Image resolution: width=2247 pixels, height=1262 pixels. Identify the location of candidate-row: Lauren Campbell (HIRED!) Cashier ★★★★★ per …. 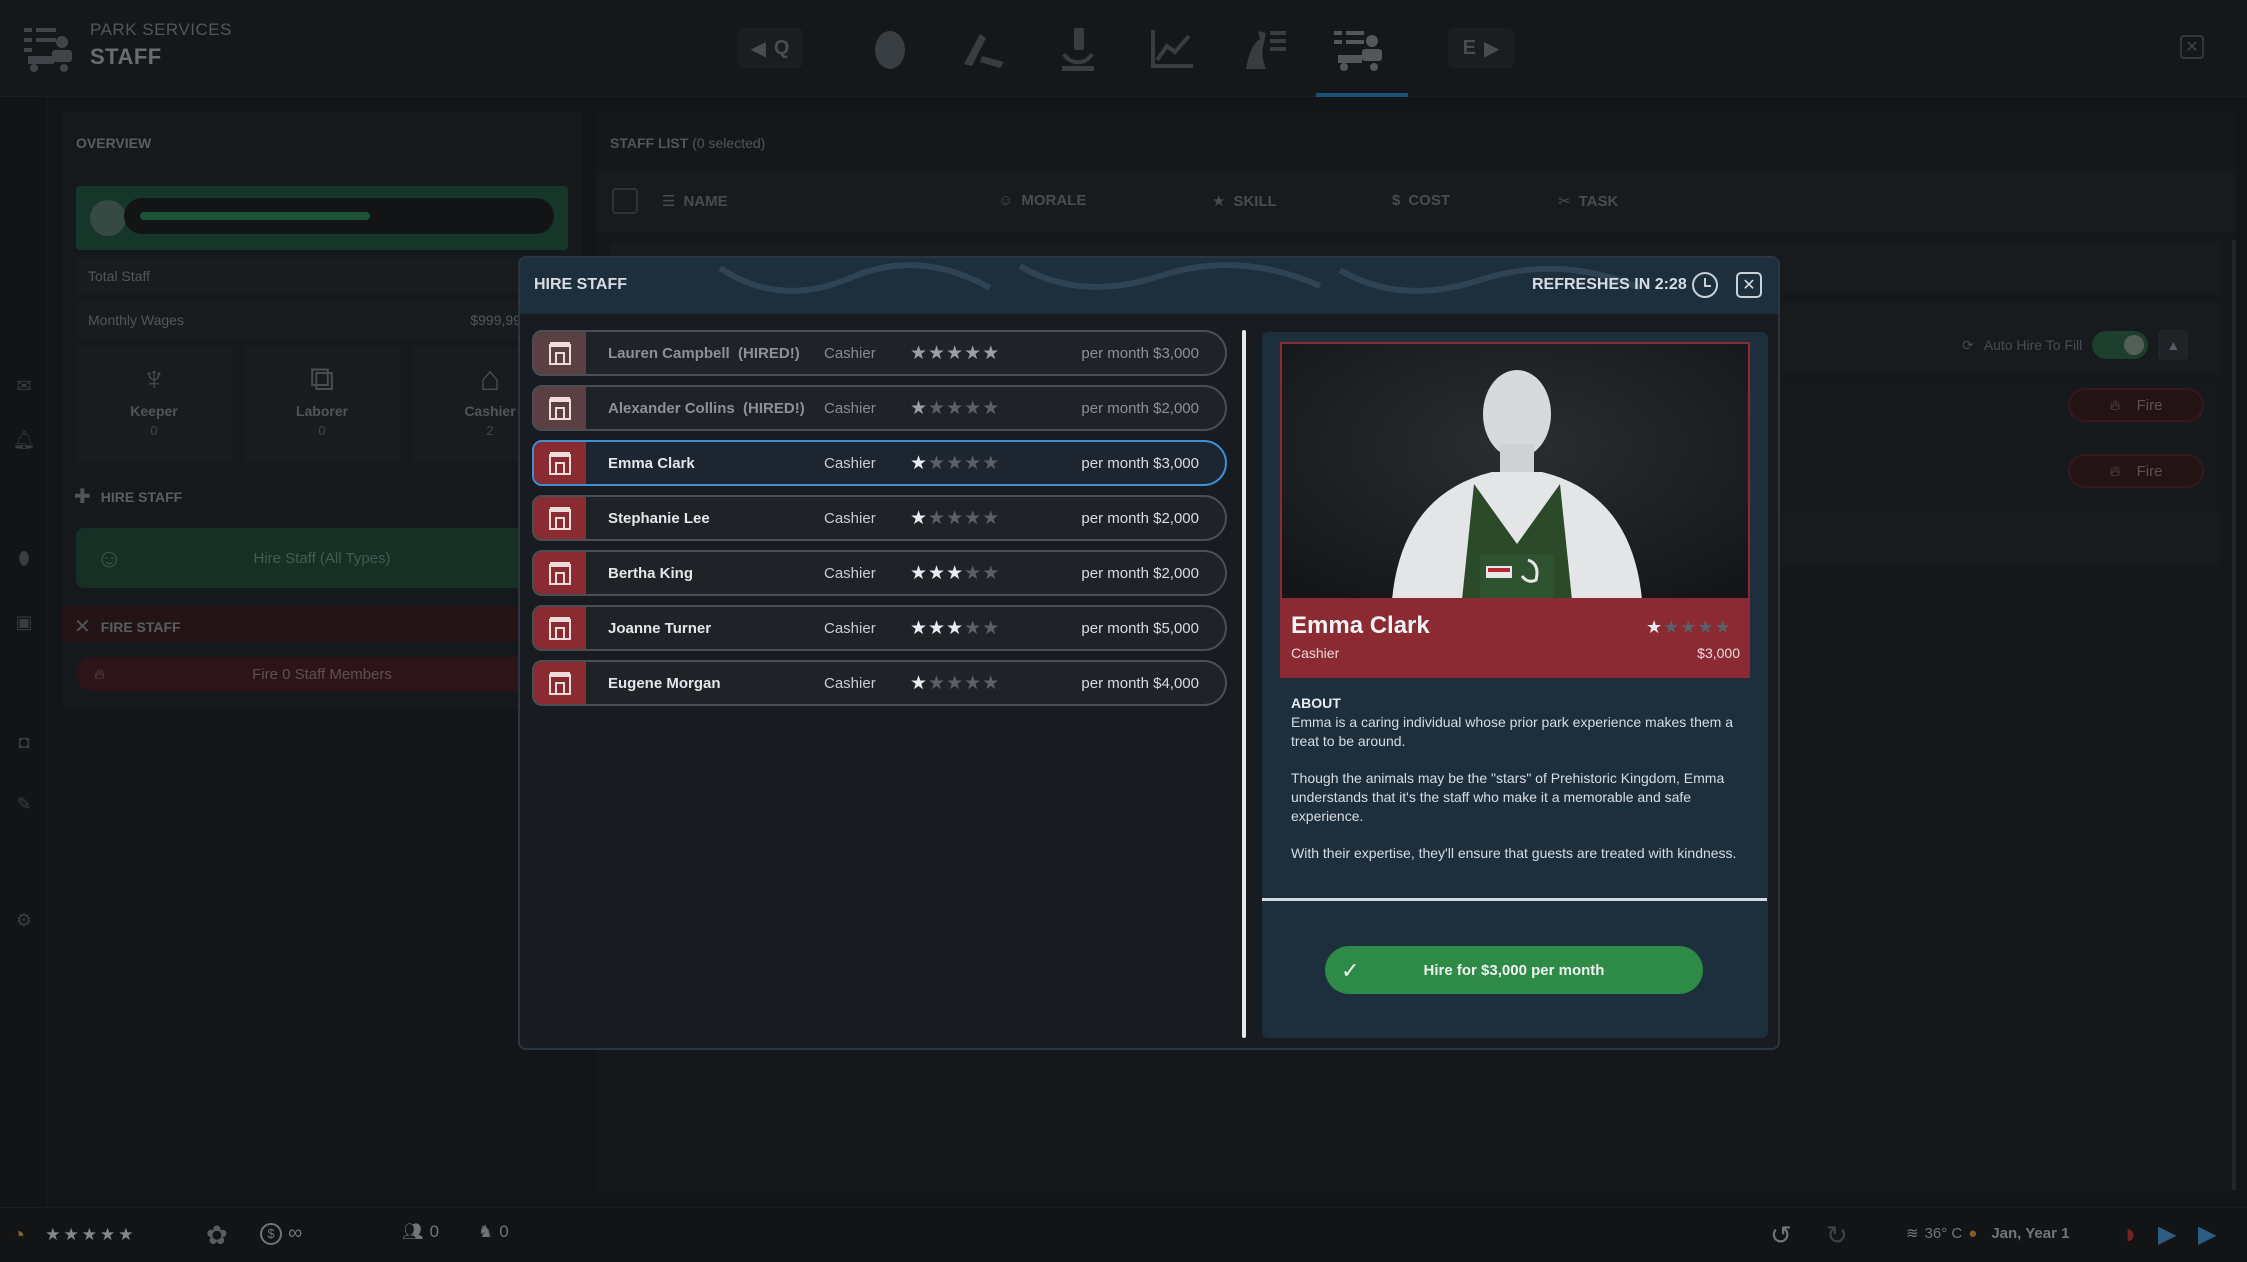
(879, 353).